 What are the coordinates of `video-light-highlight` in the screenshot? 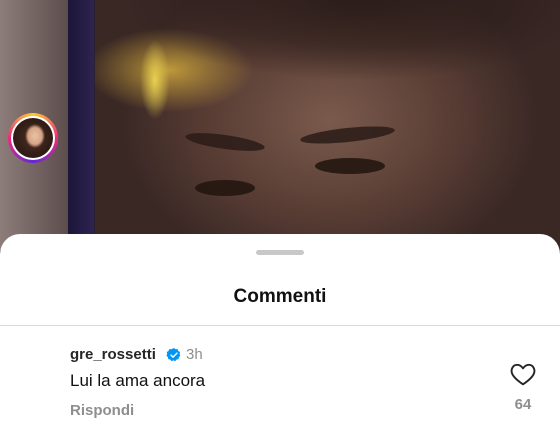 It's located at (155, 80).